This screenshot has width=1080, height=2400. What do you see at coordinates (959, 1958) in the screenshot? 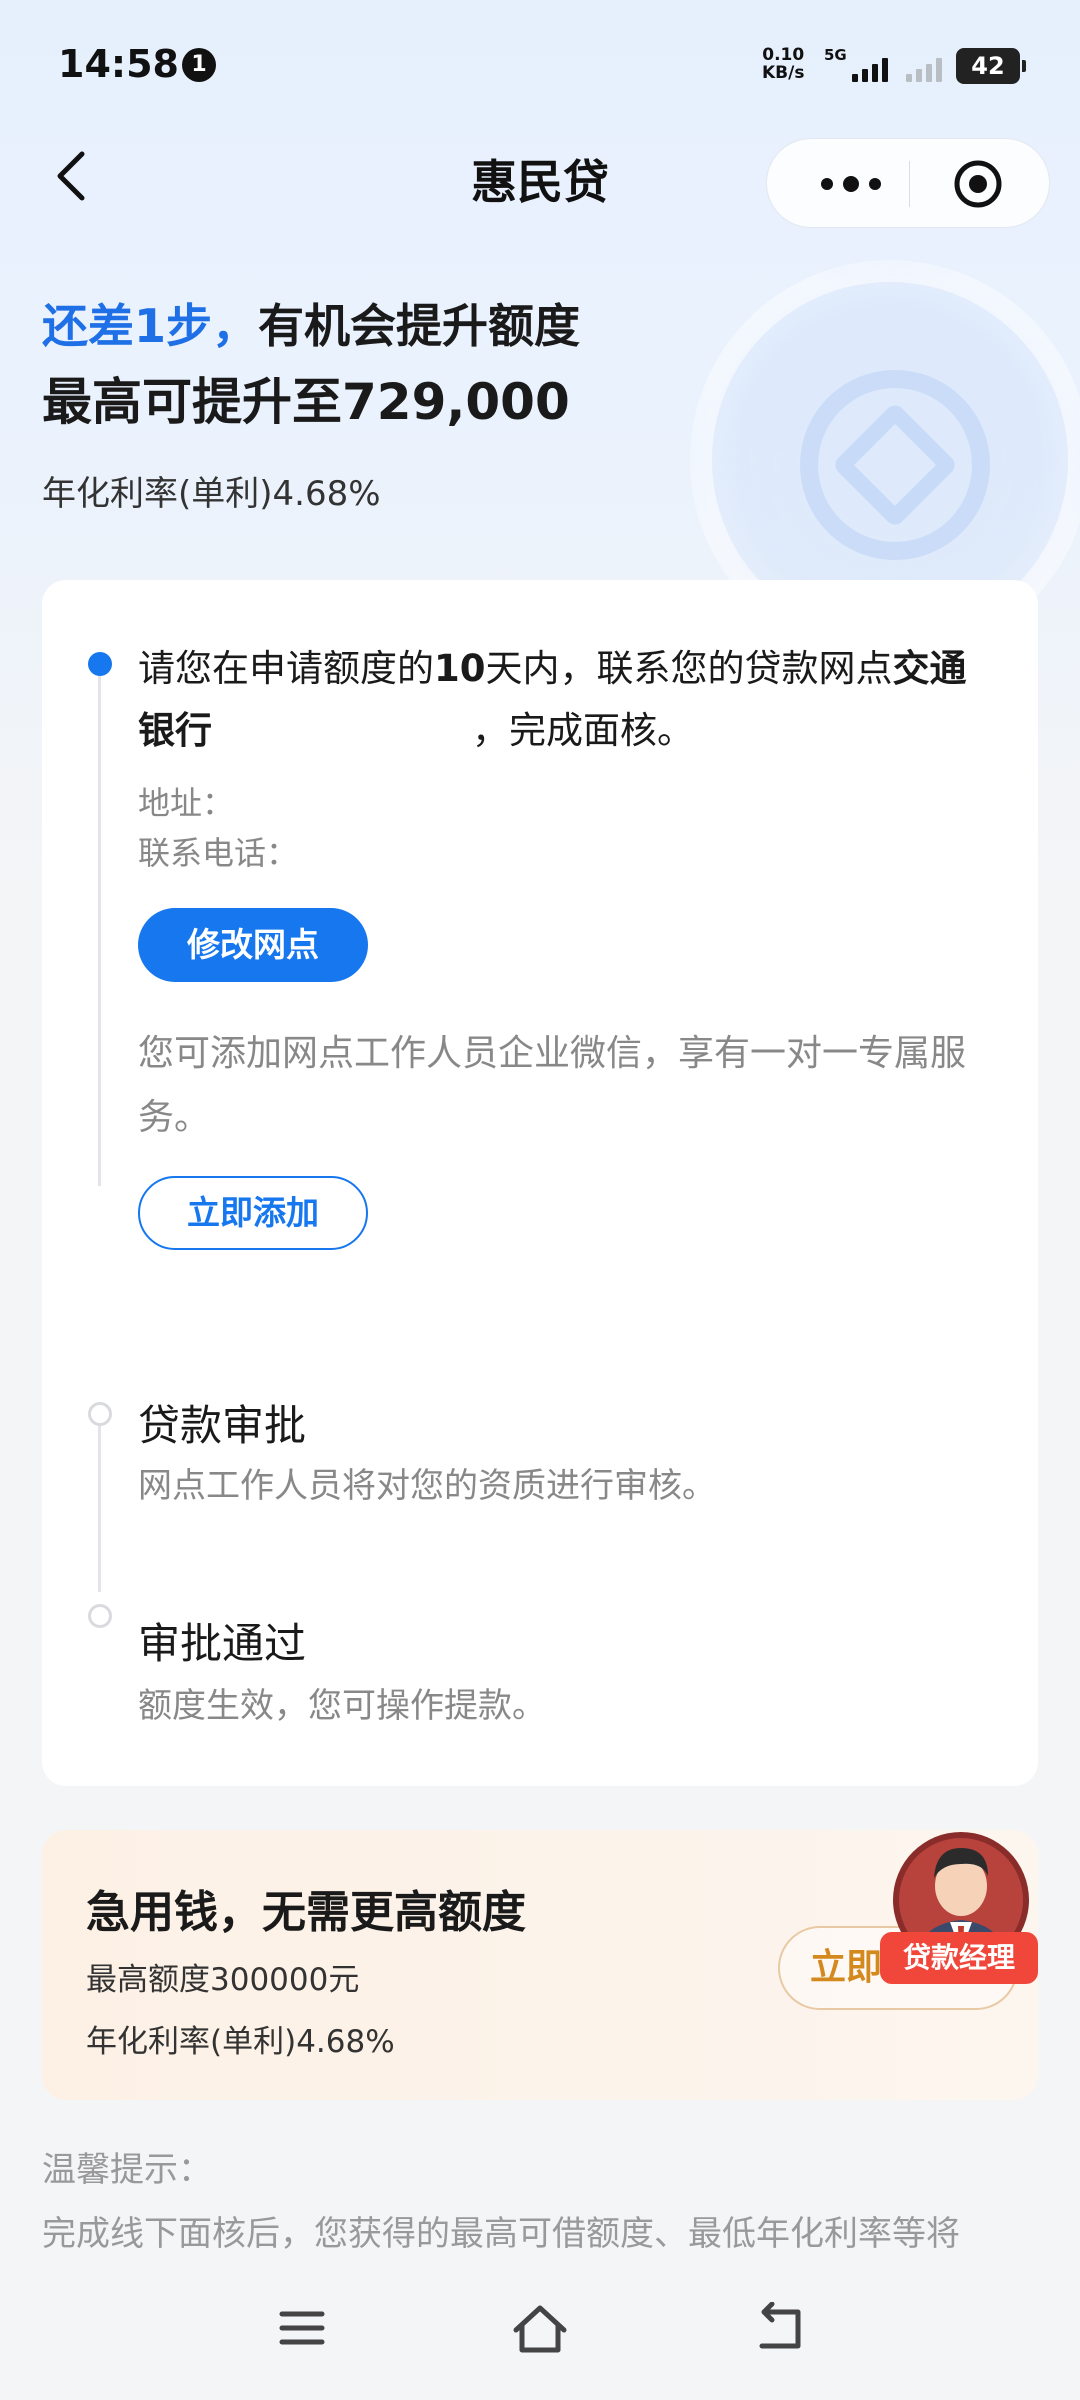
I see `loan-manager-badge: 贷款经理` at bounding box center [959, 1958].